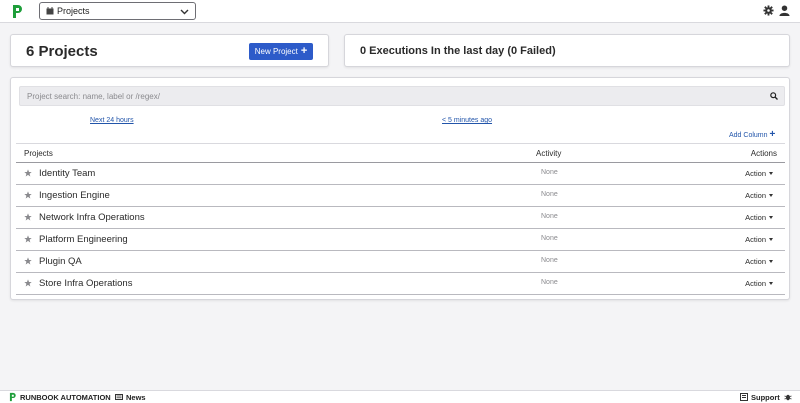 This screenshot has height=403, width=800. What do you see at coordinates (567, 50) in the screenshot?
I see `executions-summary-card: 0 Executions In the last day (0 Failed)` at bounding box center [567, 50].